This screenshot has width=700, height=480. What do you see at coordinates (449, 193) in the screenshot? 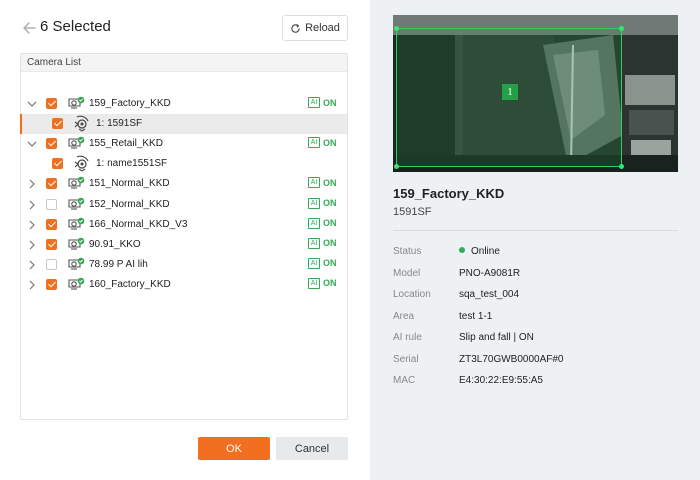
I see `camera-name: 159_Factory_KKD` at bounding box center [449, 193].